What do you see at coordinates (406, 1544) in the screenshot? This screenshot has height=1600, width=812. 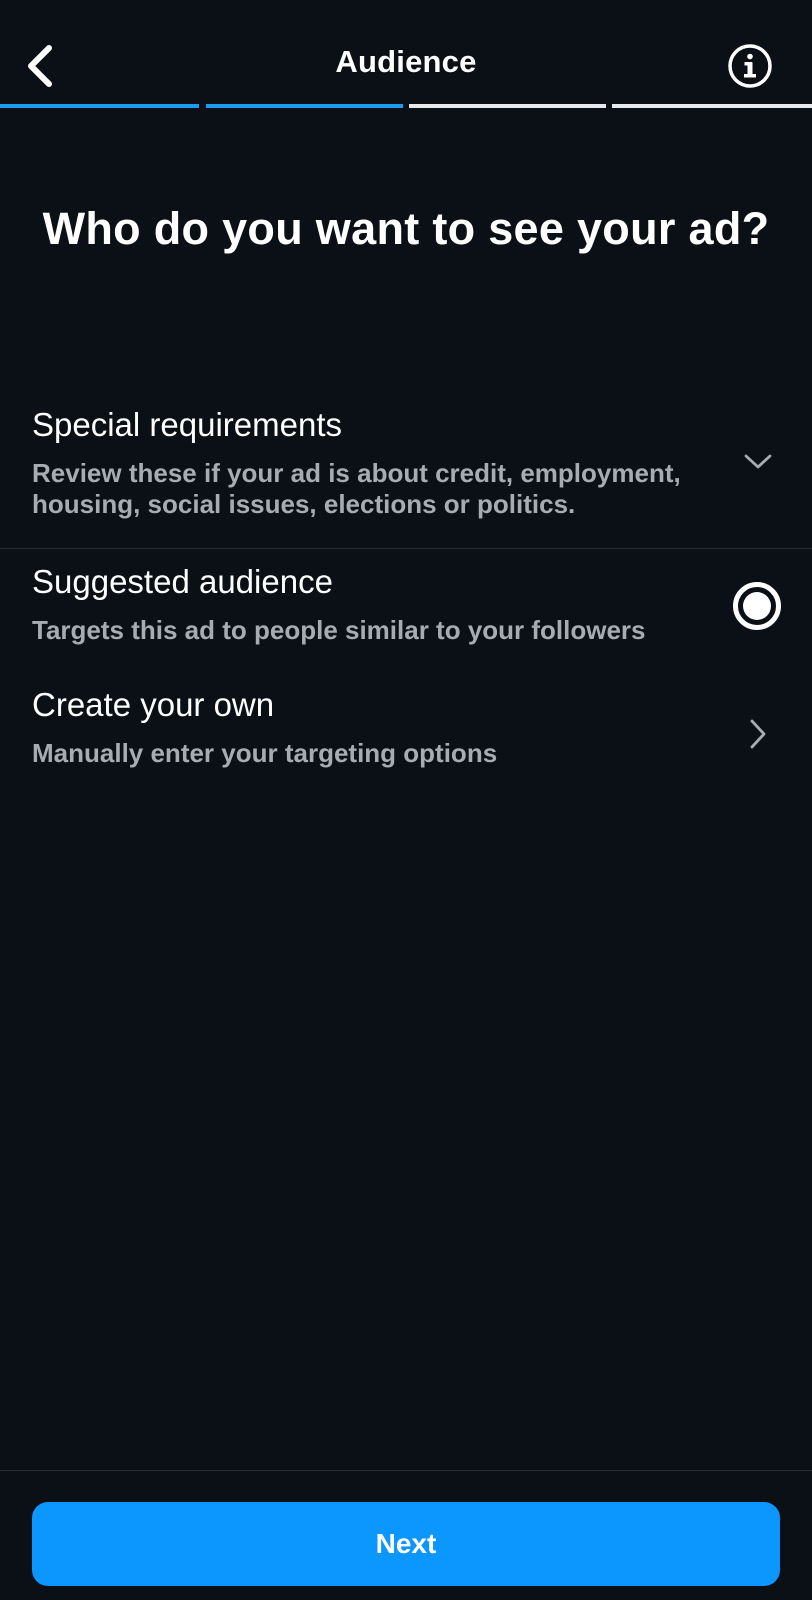 I see `next-button: Next` at bounding box center [406, 1544].